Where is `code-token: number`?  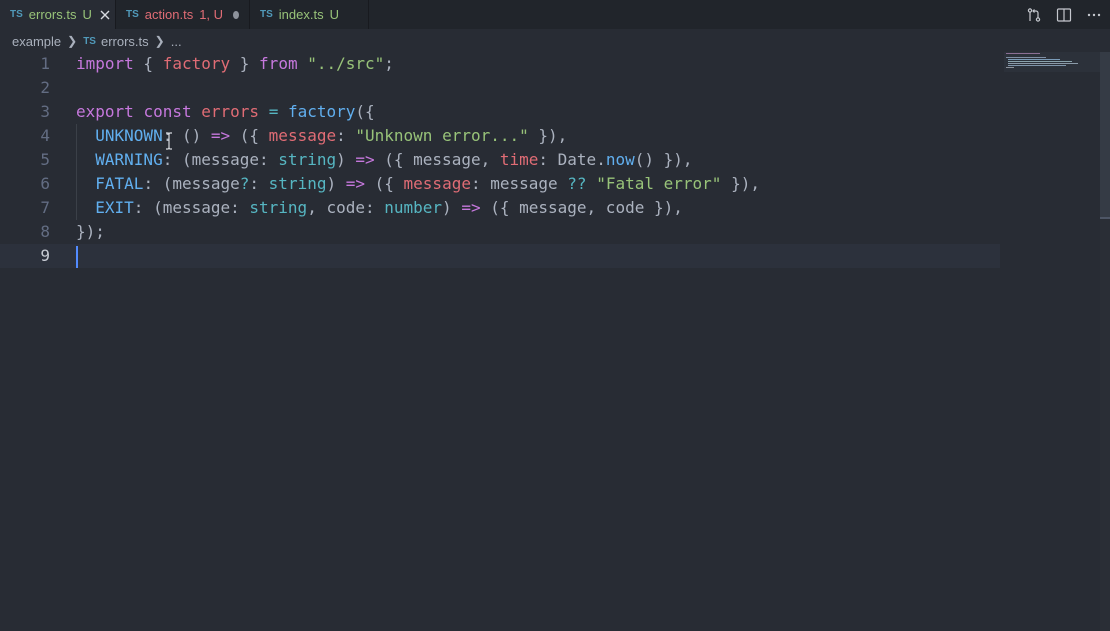
code-token: number is located at coordinates (413, 207).